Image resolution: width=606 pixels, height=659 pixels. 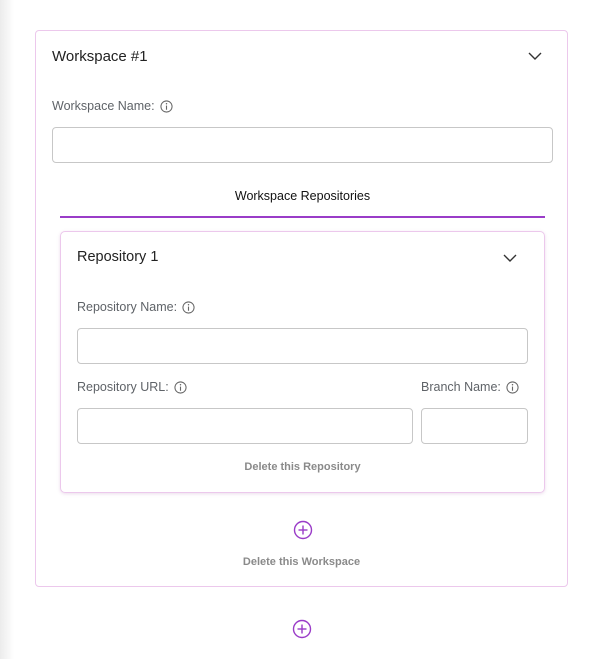 What do you see at coordinates (301, 562) in the screenshot?
I see `delete-workspace-button: Delete this Workspace` at bounding box center [301, 562].